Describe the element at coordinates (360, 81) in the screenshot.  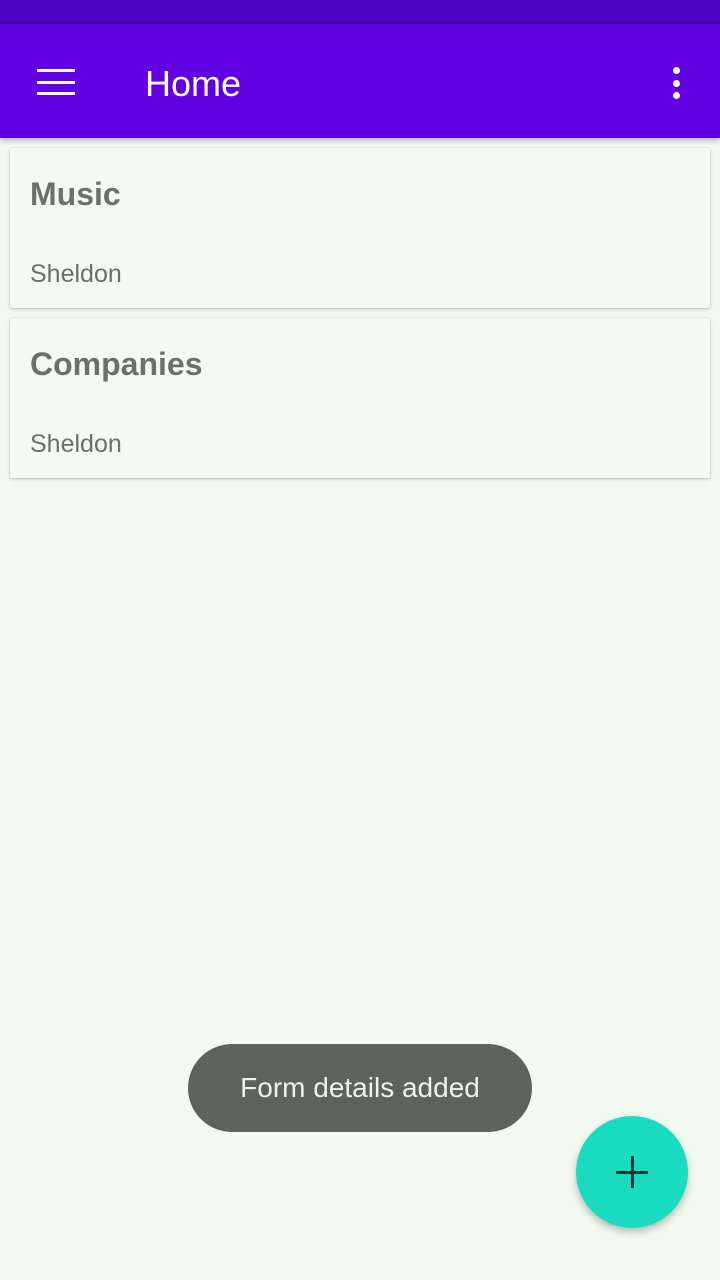
I see `app-bar: Home` at that location.